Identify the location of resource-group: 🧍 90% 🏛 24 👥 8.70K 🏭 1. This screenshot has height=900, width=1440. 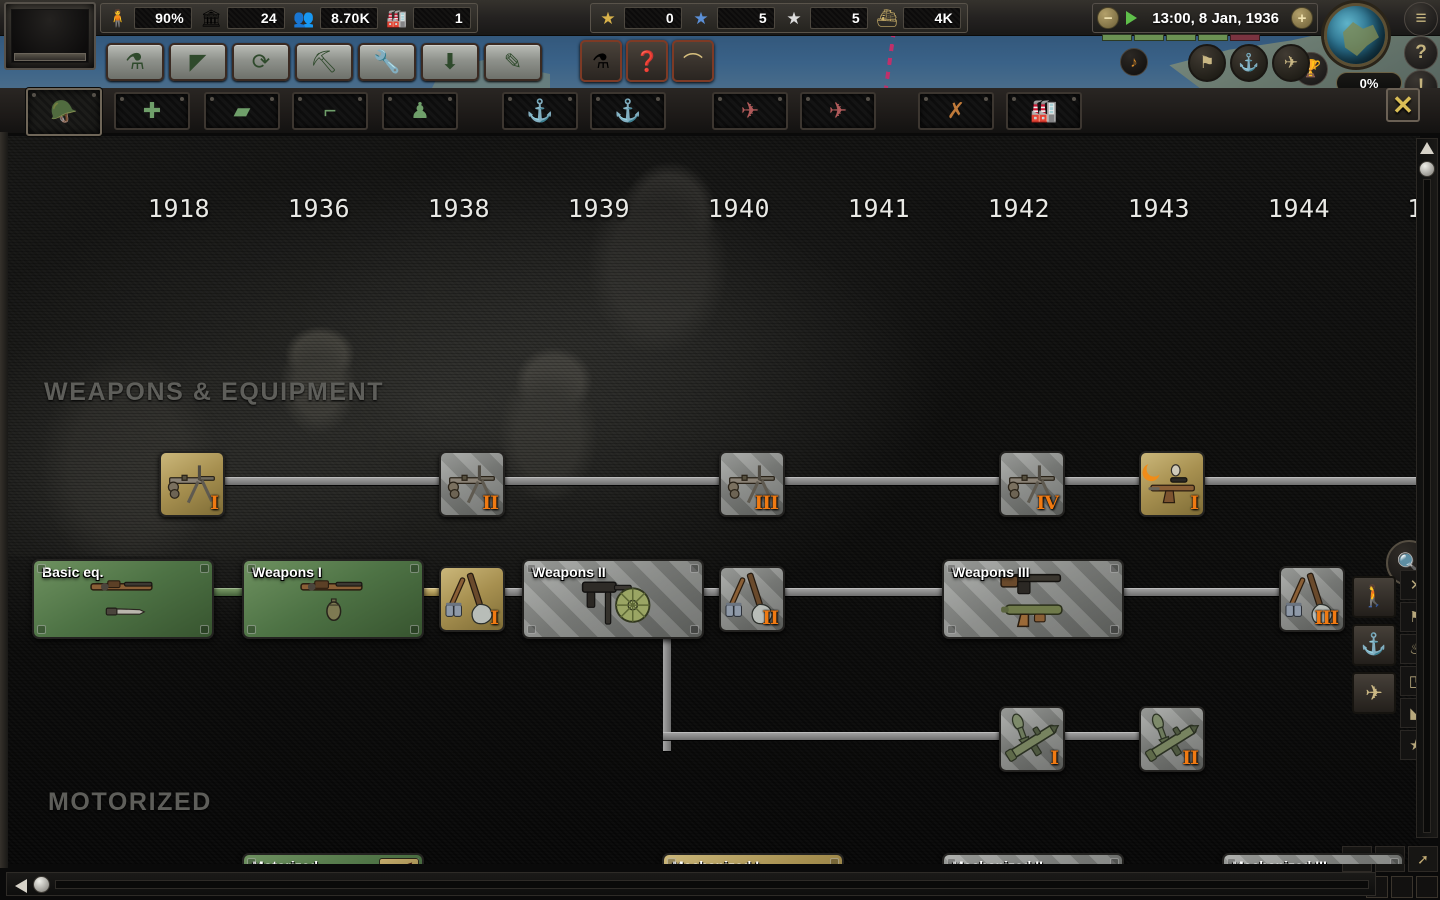
(289, 18).